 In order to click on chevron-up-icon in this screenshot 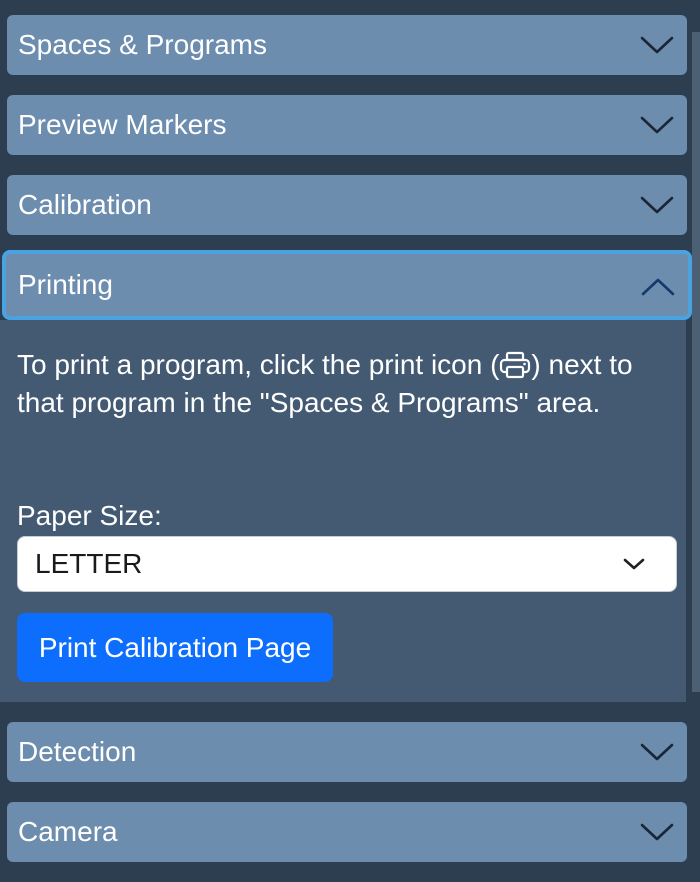, I will do `click(658, 287)`.